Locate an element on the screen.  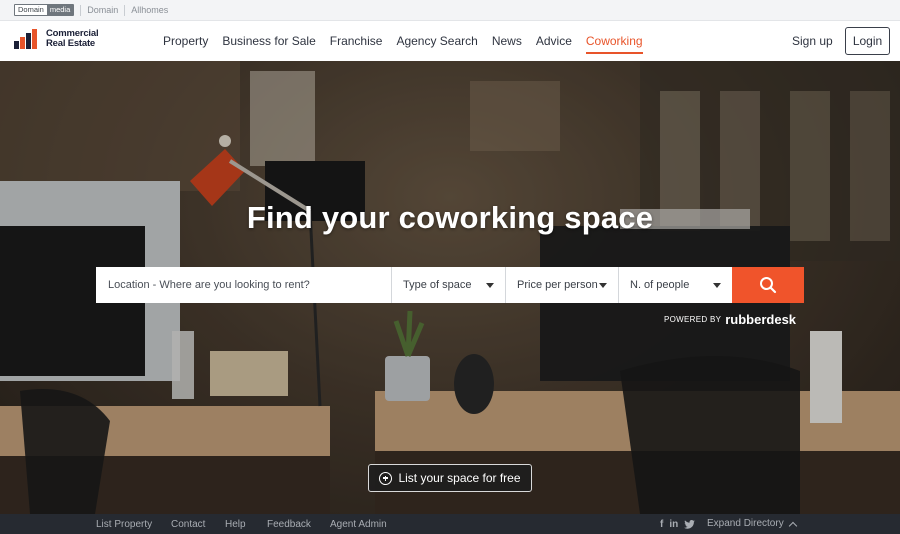
type-of-space-select: Type of space is located at coordinates (449, 285).